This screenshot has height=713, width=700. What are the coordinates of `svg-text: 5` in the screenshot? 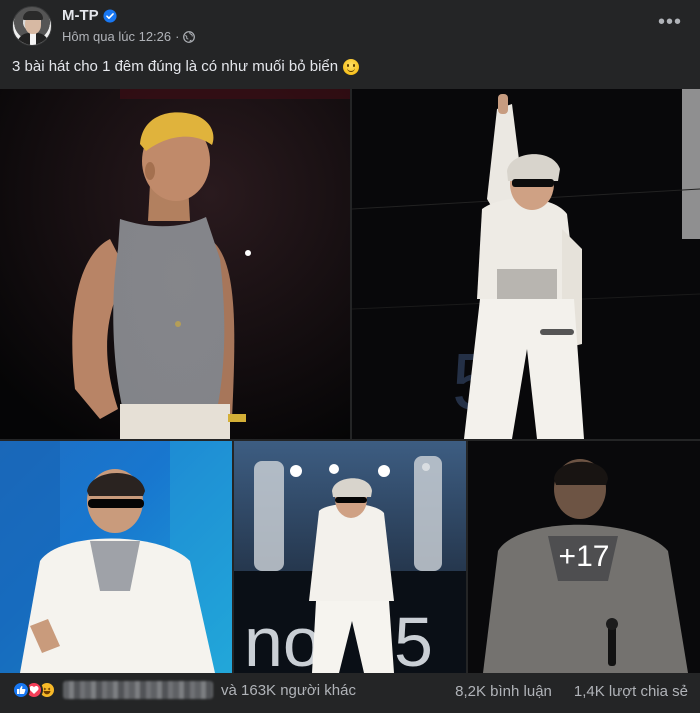 It's located at (413, 638).